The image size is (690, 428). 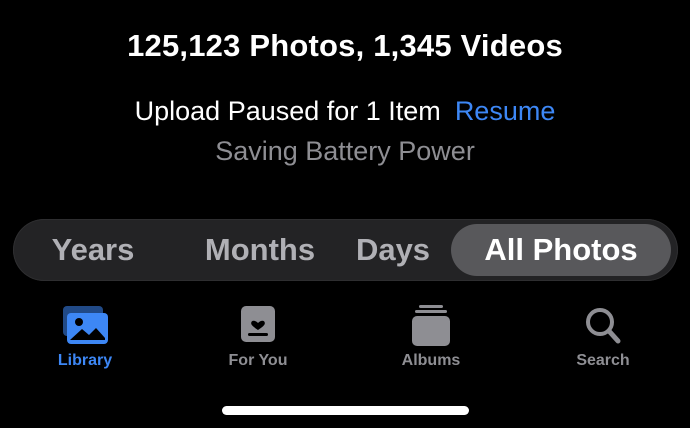 I want to click on home-indicator, so click(x=345, y=410).